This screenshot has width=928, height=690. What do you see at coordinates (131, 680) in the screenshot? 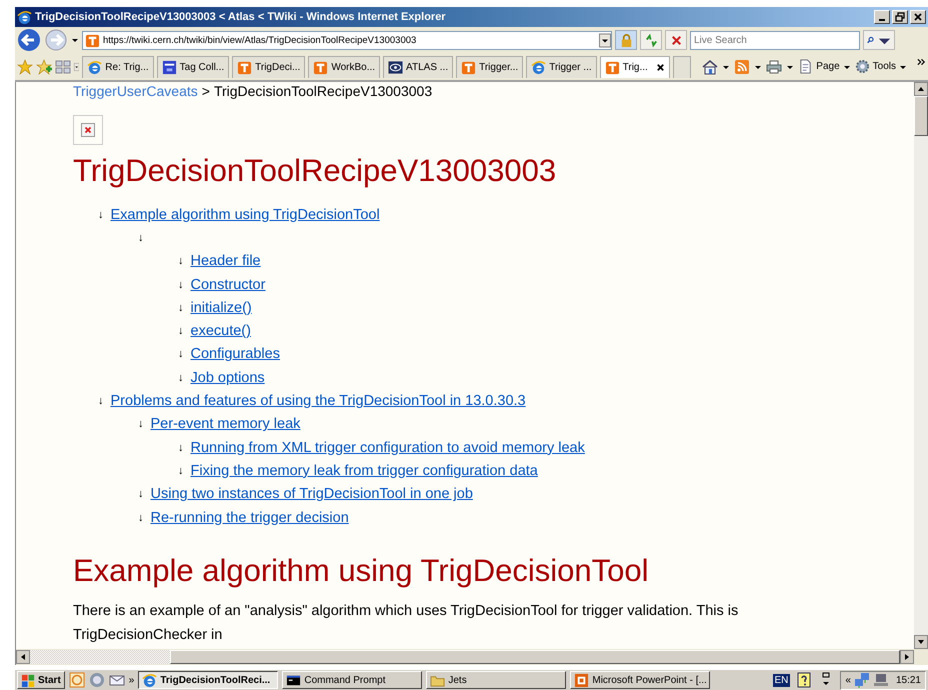
I see `more-chevron: »` at bounding box center [131, 680].